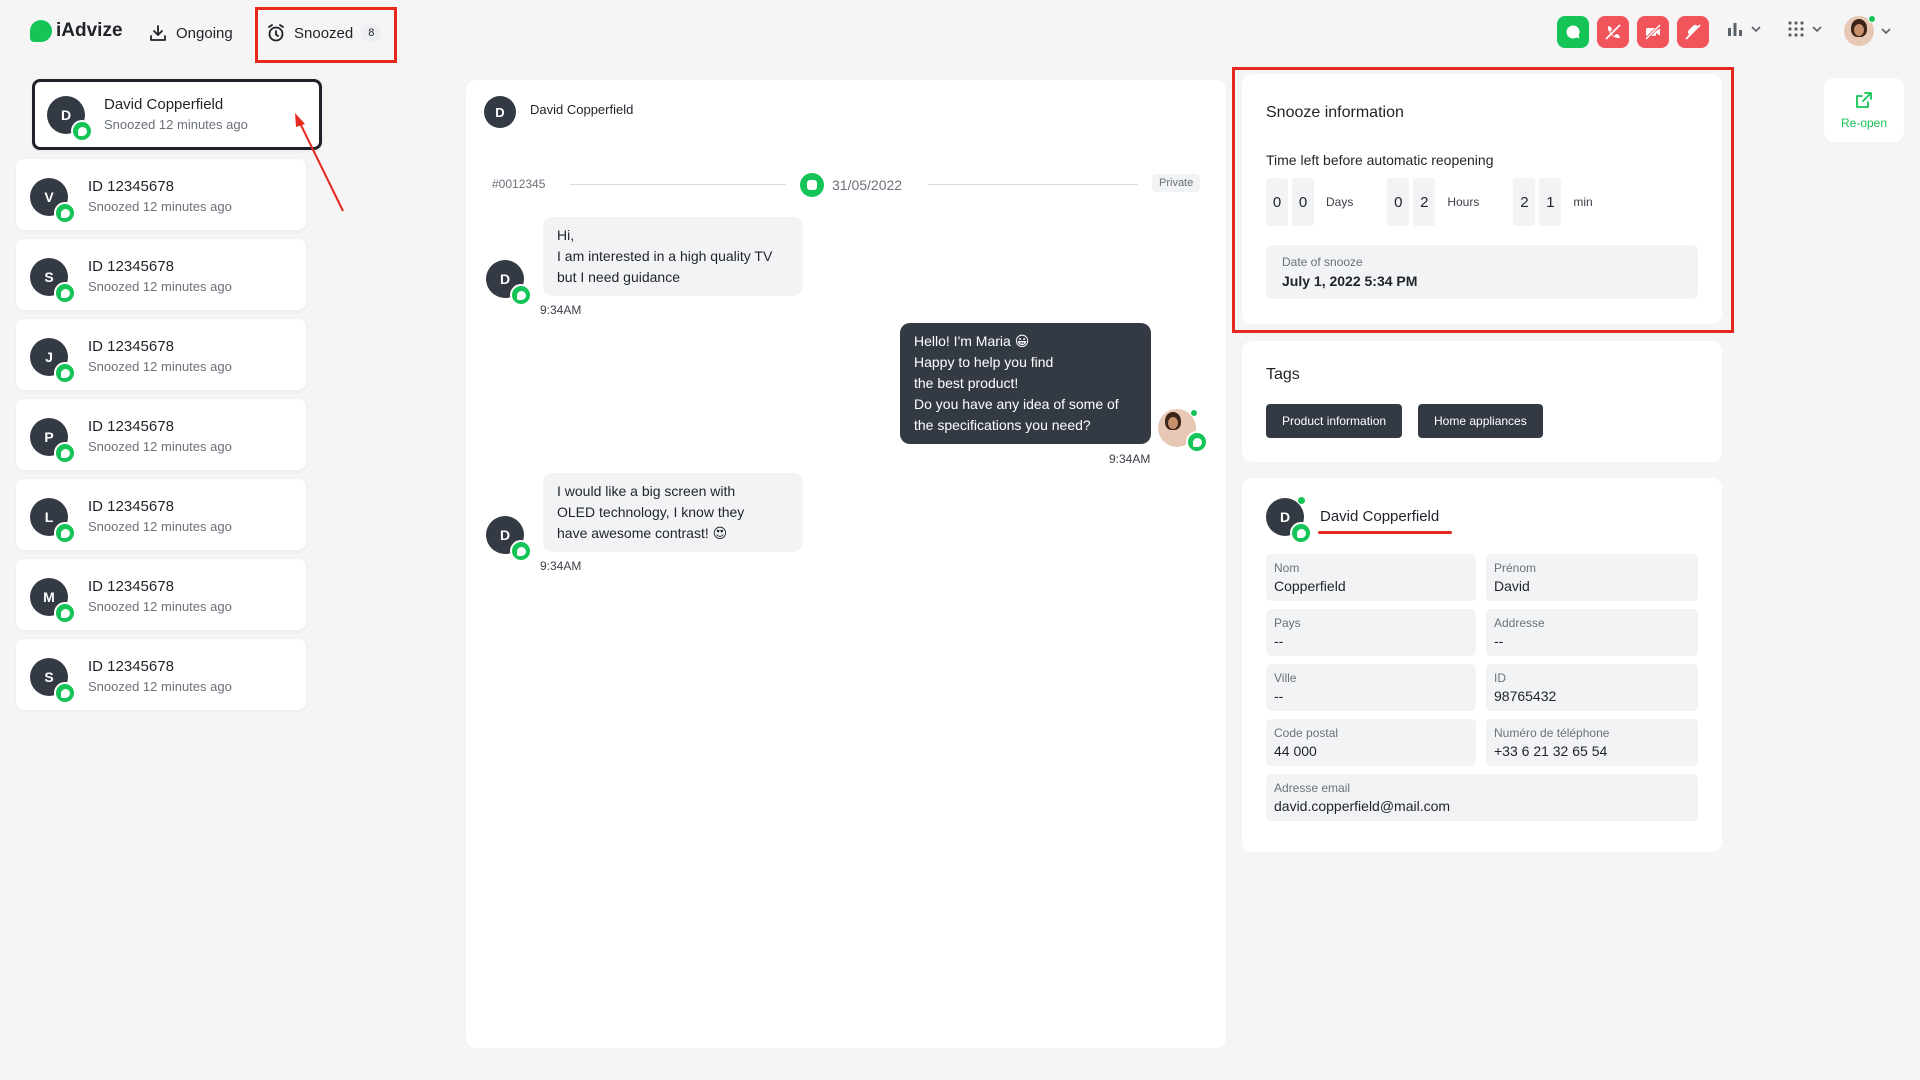 The height and width of the screenshot is (1080, 1920). What do you see at coordinates (1385, 532) in the screenshot?
I see `annotation-underline` at bounding box center [1385, 532].